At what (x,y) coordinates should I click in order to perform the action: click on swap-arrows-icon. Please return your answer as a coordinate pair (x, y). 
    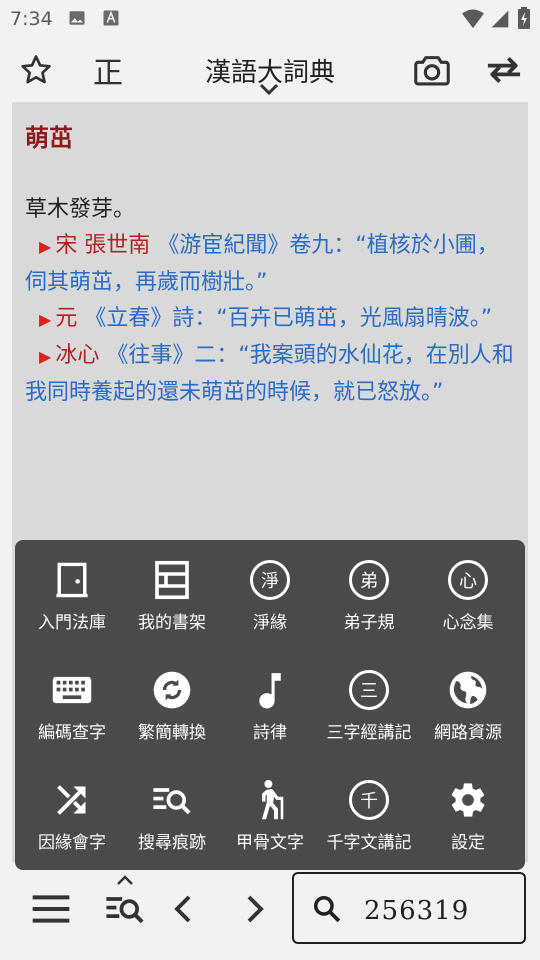
    Looking at the image, I should click on (504, 70).